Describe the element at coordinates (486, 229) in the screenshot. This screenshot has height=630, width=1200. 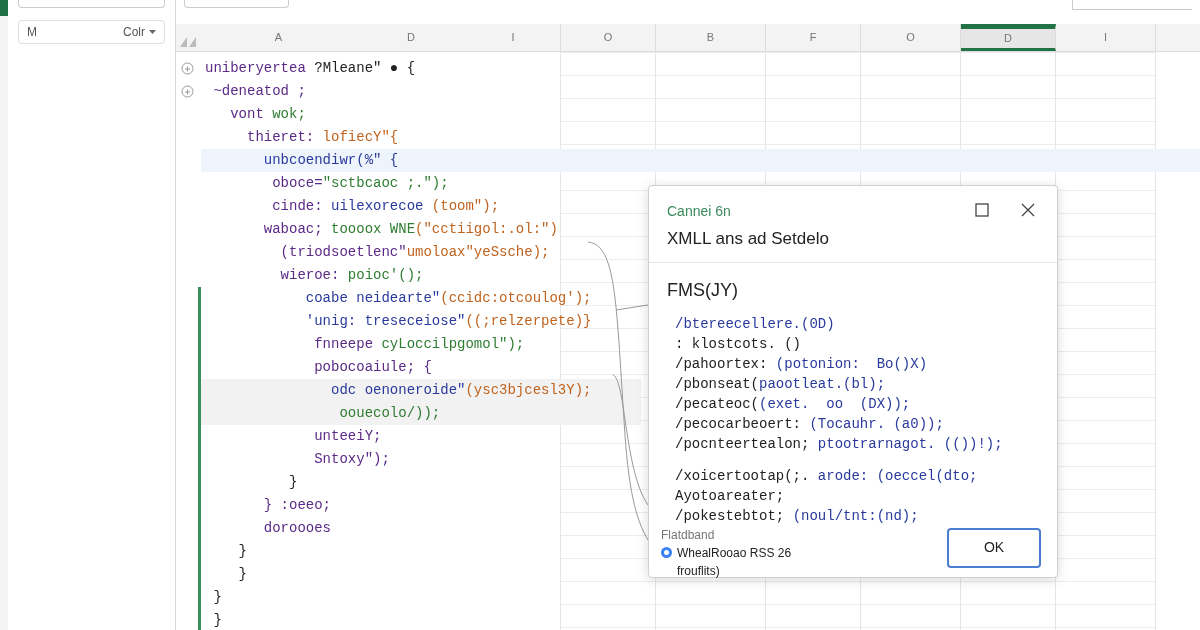
I see `code-token: ("cctiigol:.ol:")` at that location.